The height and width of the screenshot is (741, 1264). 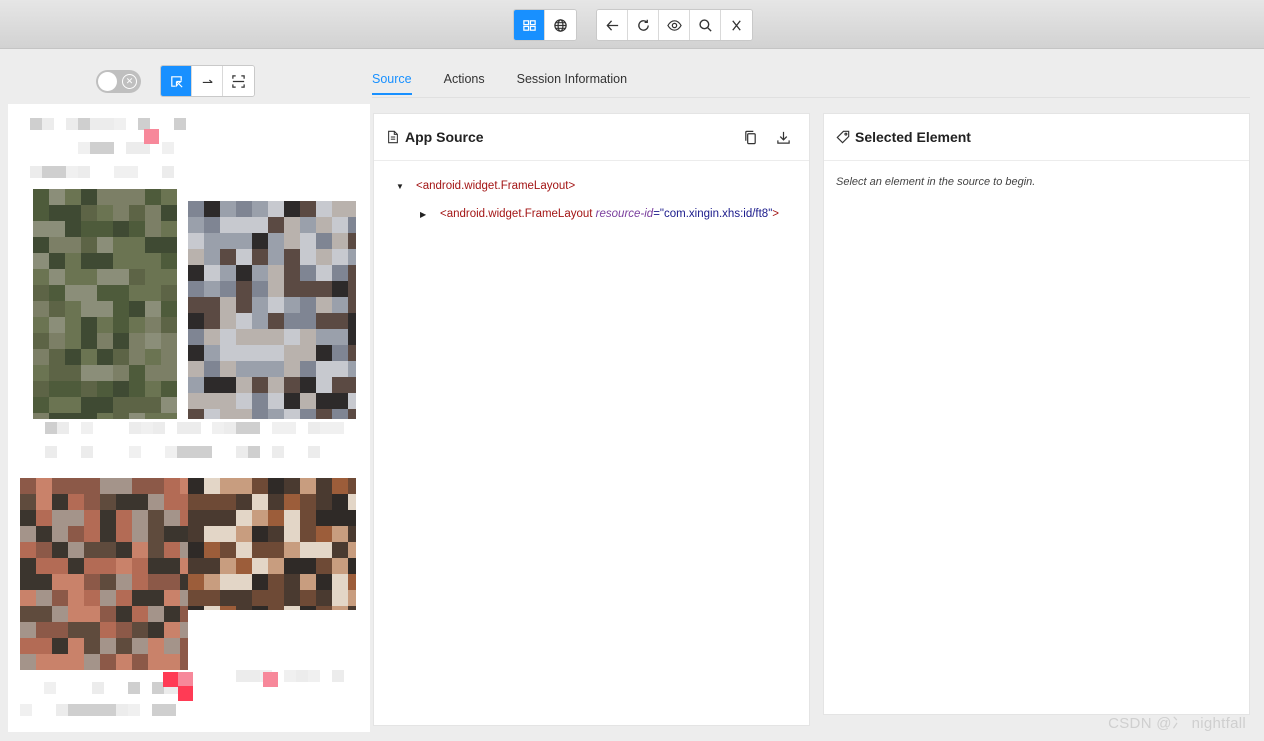 I want to click on search-icon, so click(x=705, y=25).